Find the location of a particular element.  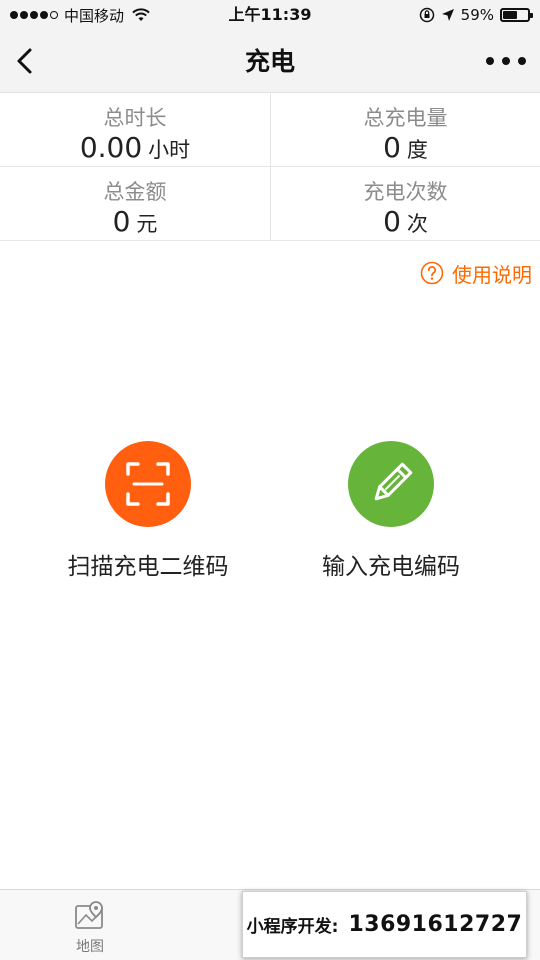

battery-fill is located at coordinates (510, 15).